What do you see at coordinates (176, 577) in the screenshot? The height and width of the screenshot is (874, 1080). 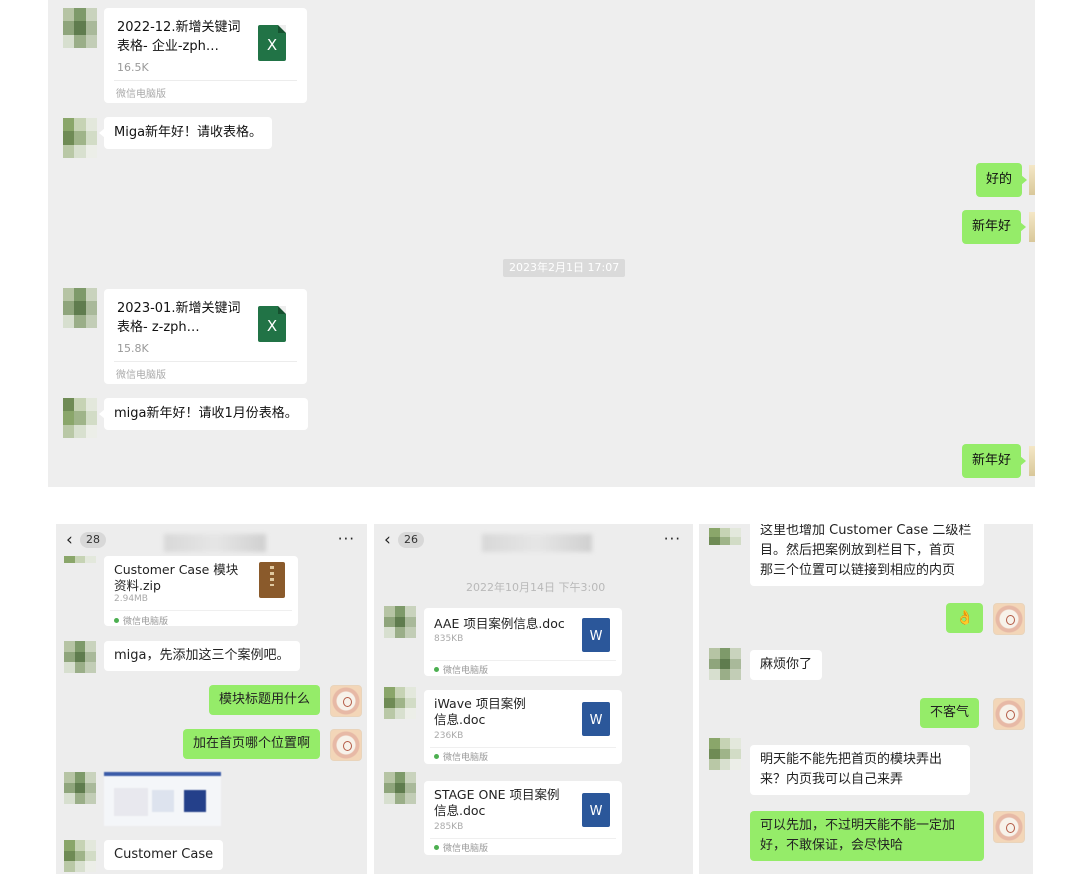 I see `file-name: Customer Case 模块 资料.zip` at bounding box center [176, 577].